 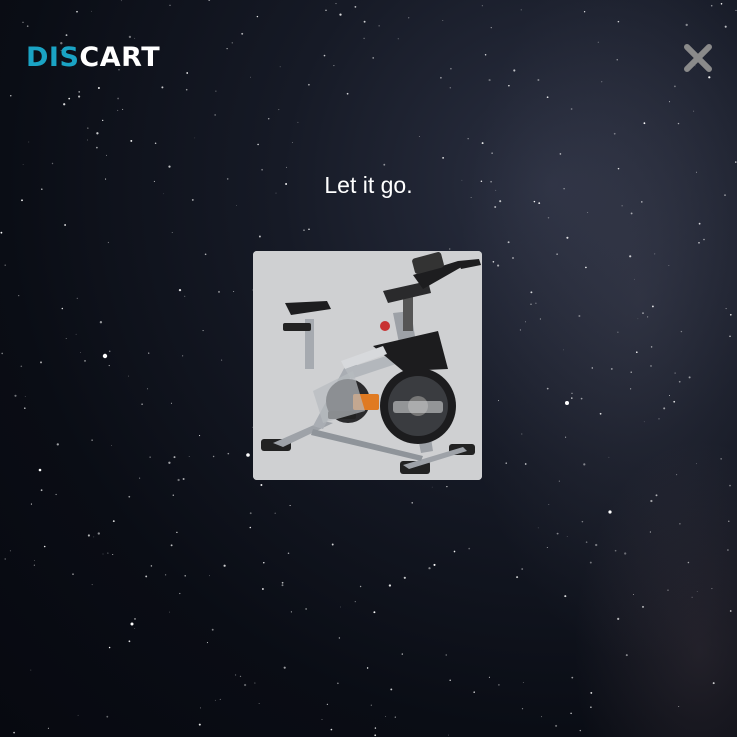 What do you see at coordinates (367, 365) in the screenshot?
I see `product-card` at bounding box center [367, 365].